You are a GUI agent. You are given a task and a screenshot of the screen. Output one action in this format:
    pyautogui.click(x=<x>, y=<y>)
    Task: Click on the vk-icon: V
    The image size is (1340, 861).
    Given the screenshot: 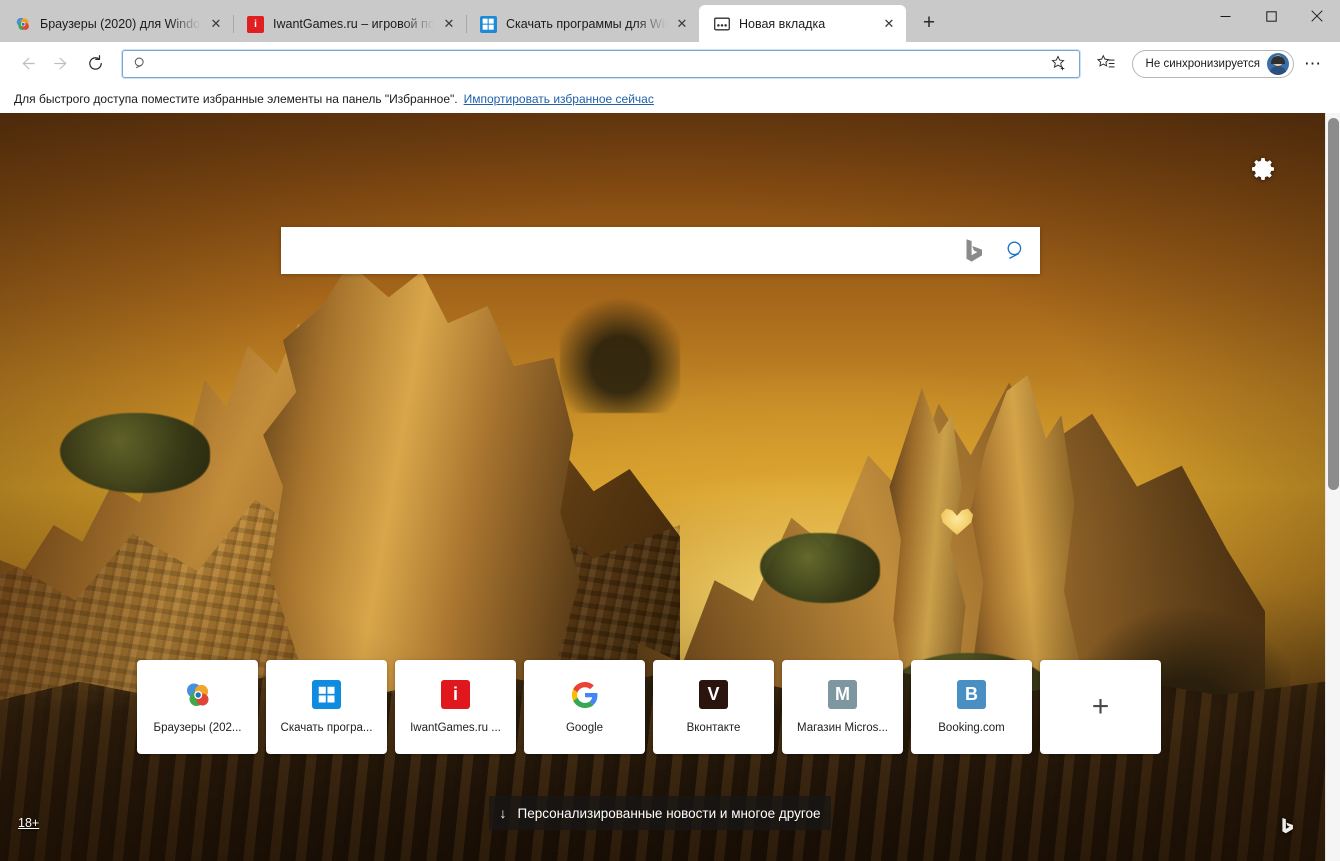 What is the action you would take?
    pyautogui.click(x=713, y=694)
    